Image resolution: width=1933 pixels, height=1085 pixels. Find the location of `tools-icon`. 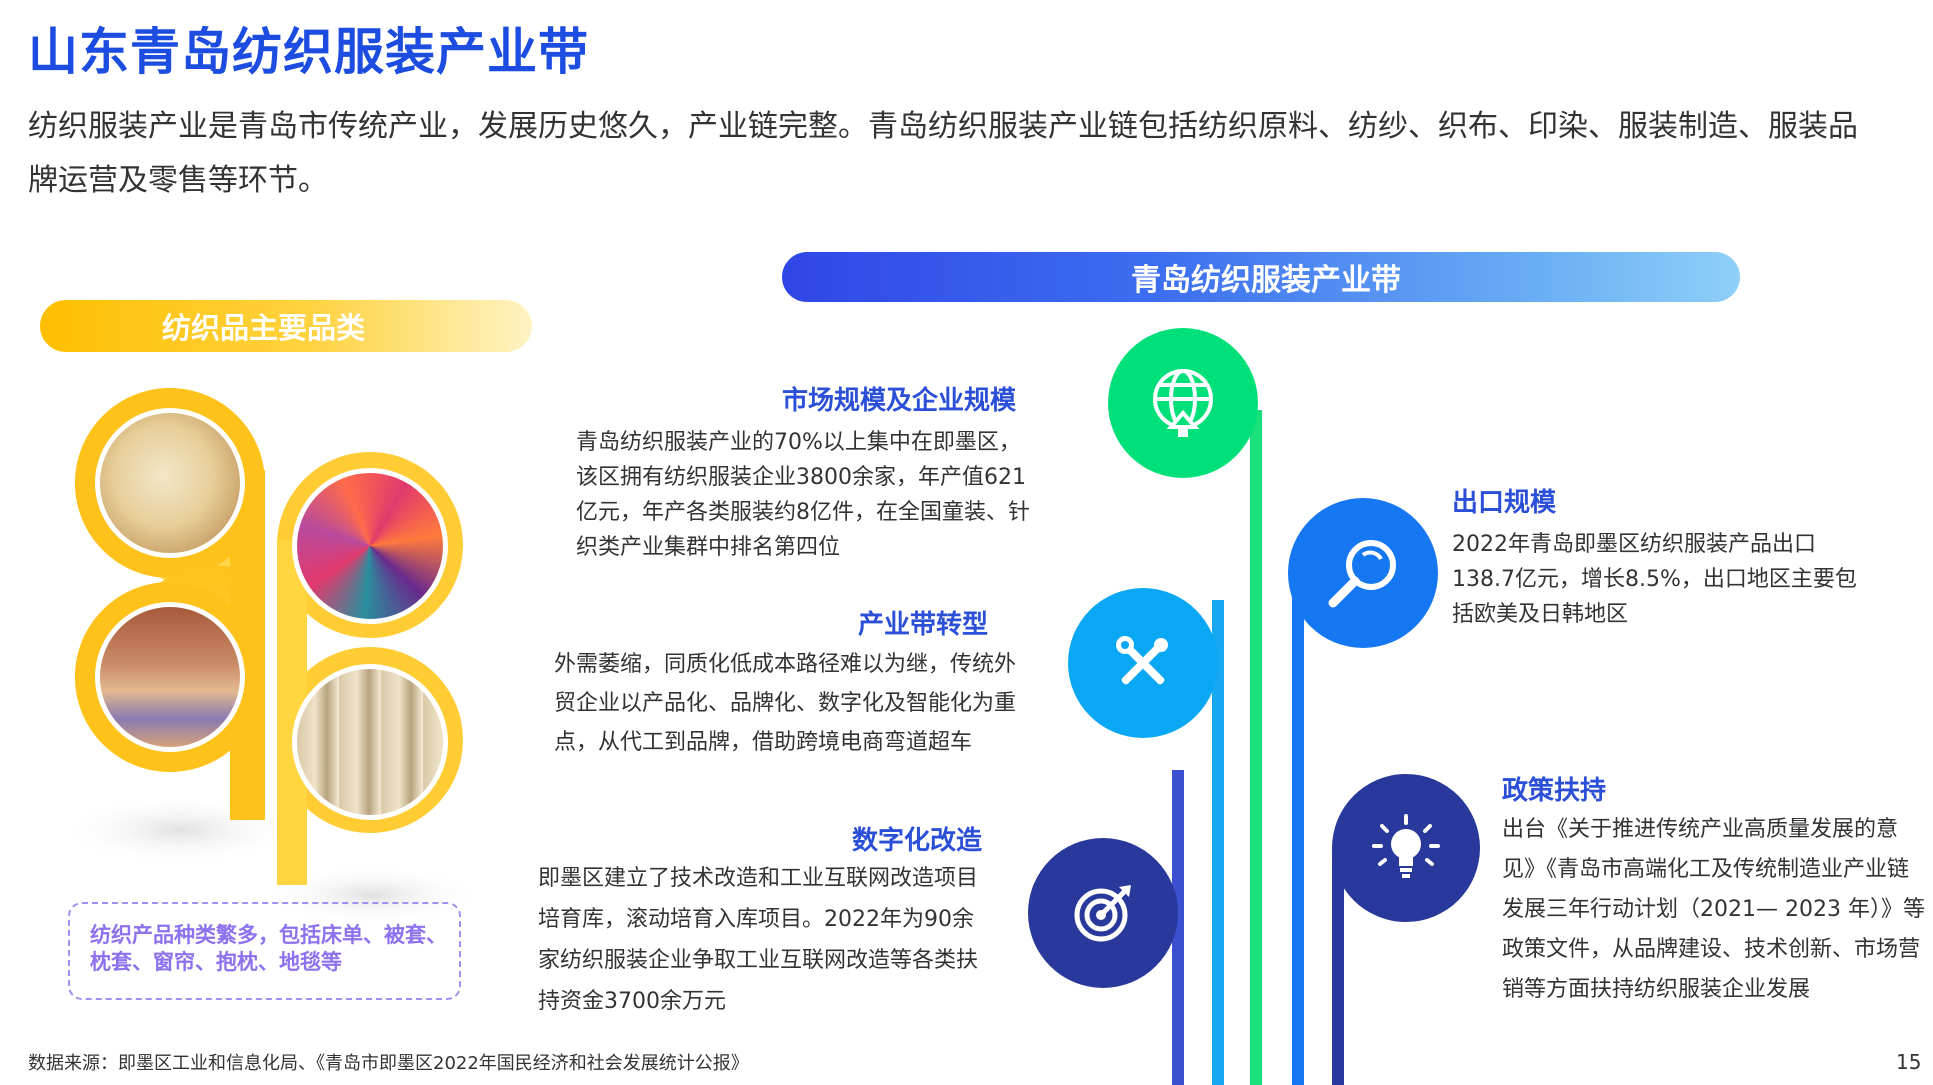

tools-icon is located at coordinates (1142, 660).